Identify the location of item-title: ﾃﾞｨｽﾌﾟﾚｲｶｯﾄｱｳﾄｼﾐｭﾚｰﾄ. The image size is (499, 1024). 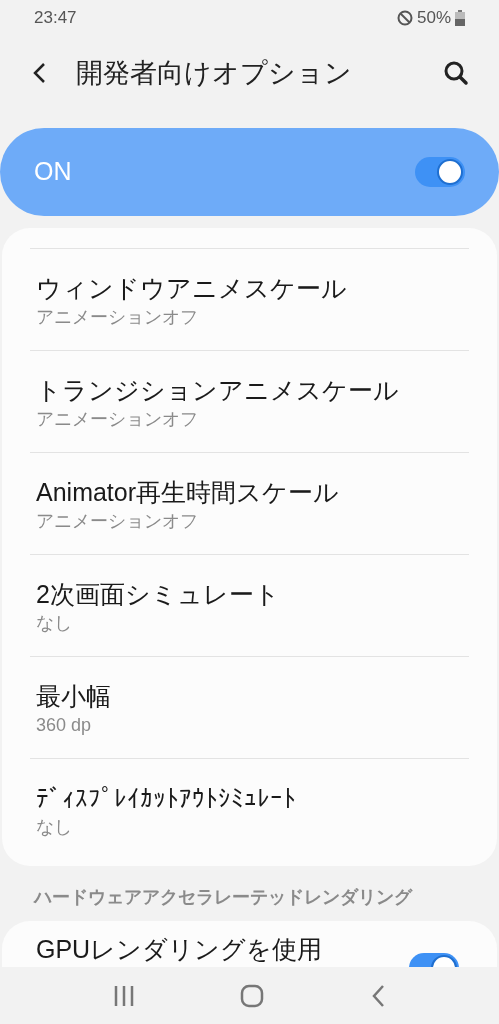
(166, 798).